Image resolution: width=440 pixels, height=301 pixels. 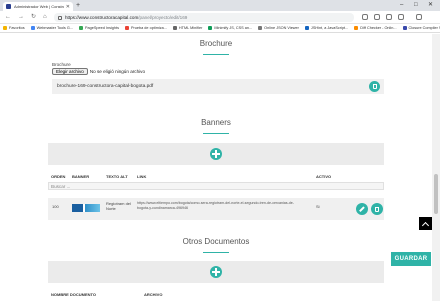 I want to click on choose-file-button: Elegir archivo, so click(x=70, y=71).